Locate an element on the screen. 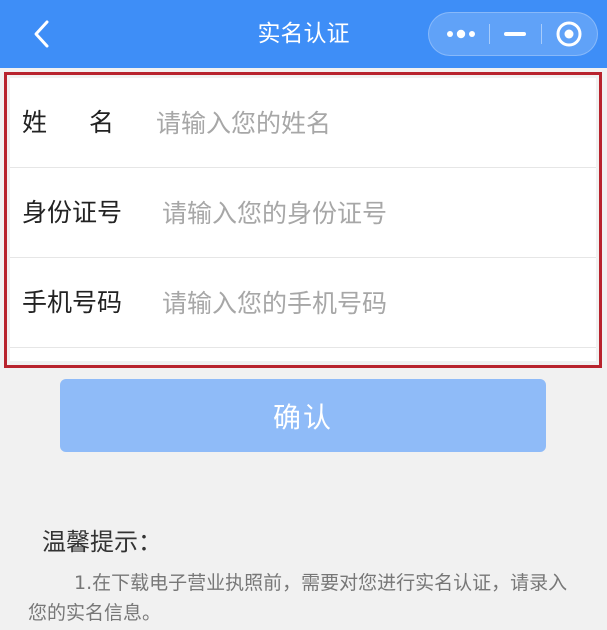 This screenshot has height=630, width=607. phone-row: 手机号码 is located at coordinates (303, 303).